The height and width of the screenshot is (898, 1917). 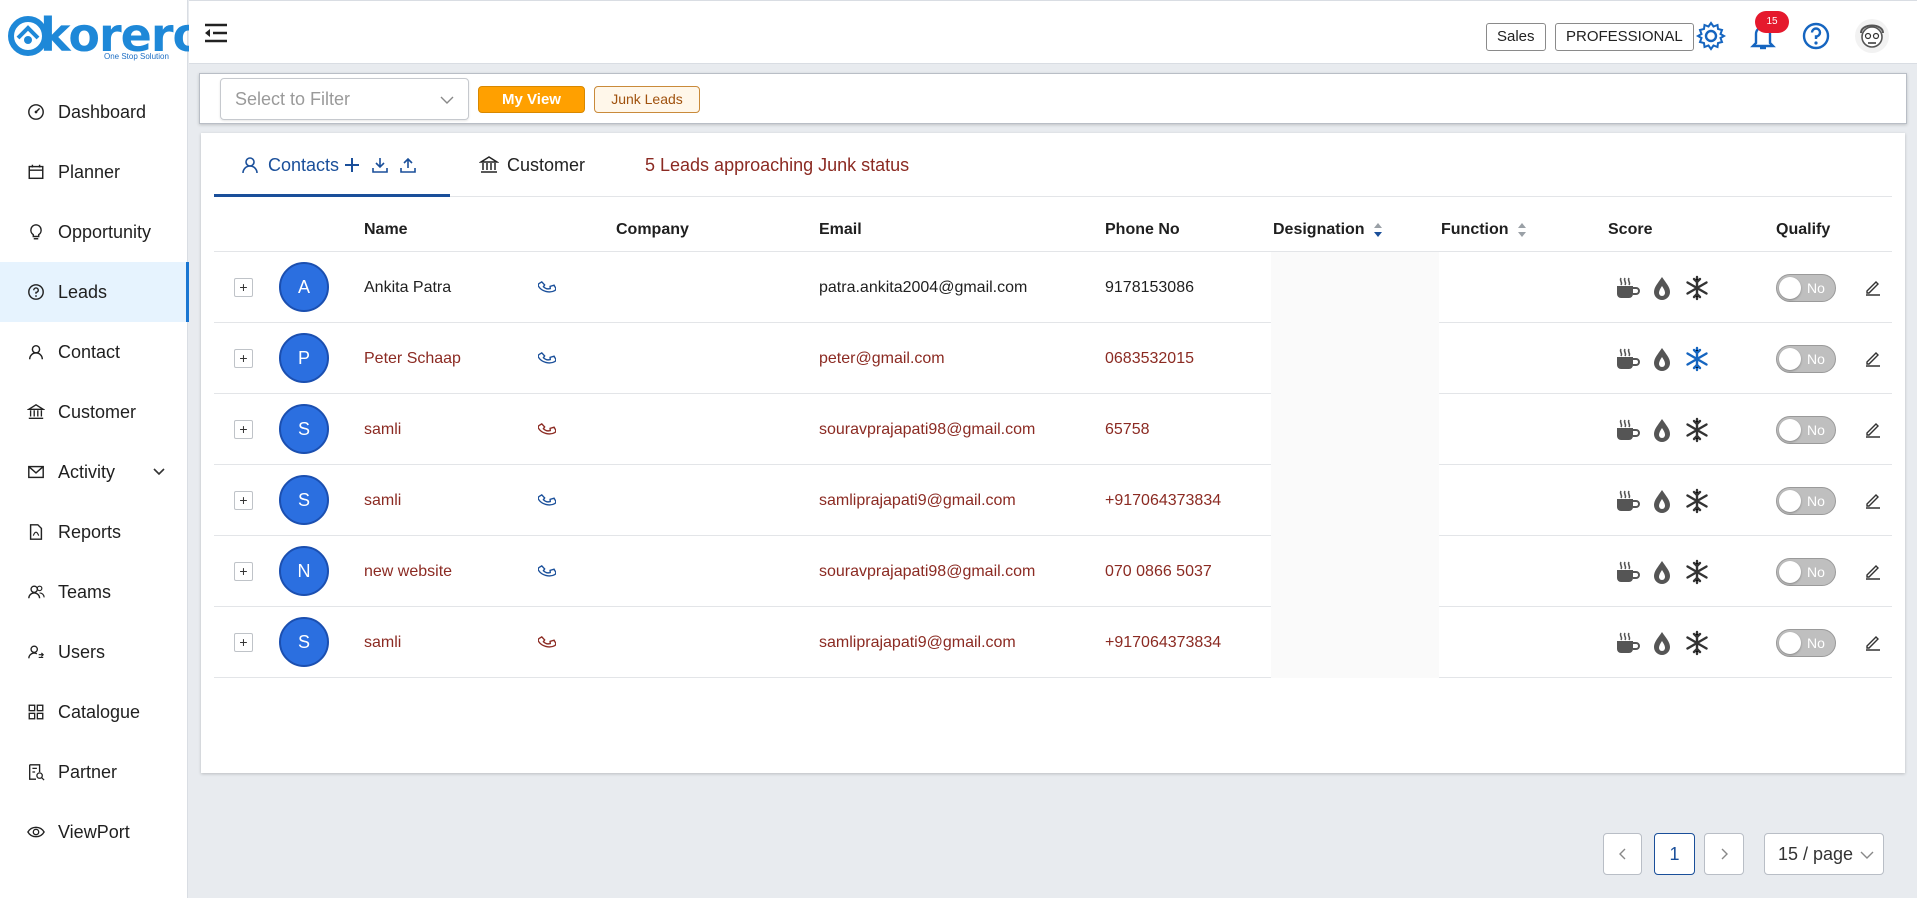 I want to click on help-icon, so click(x=1816, y=36).